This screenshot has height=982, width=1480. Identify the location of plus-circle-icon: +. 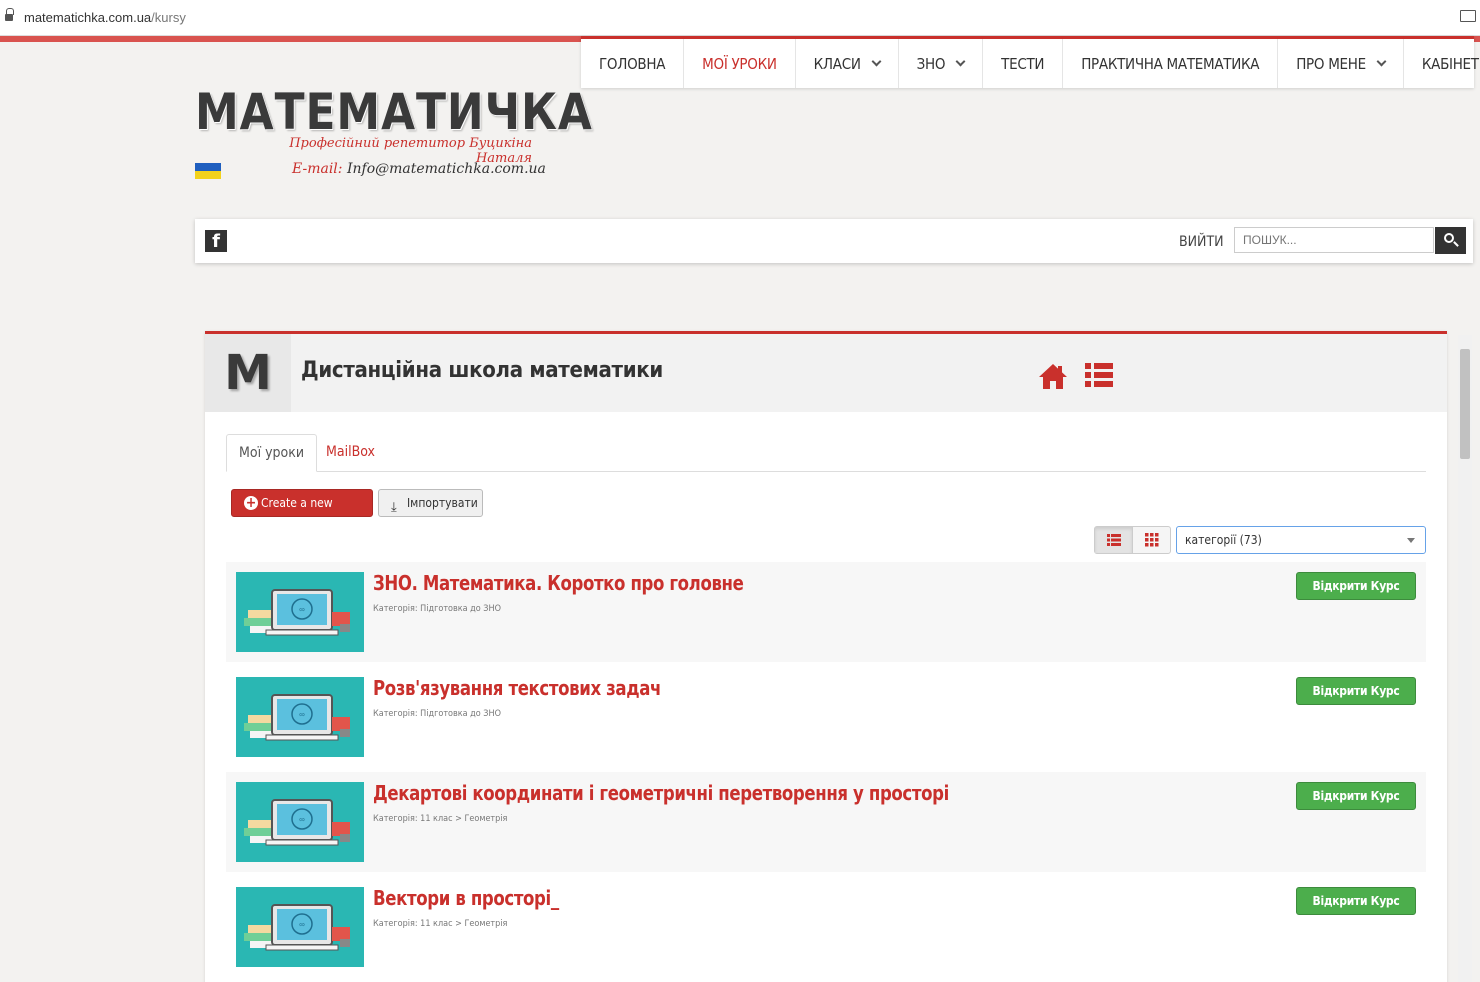
(251, 503).